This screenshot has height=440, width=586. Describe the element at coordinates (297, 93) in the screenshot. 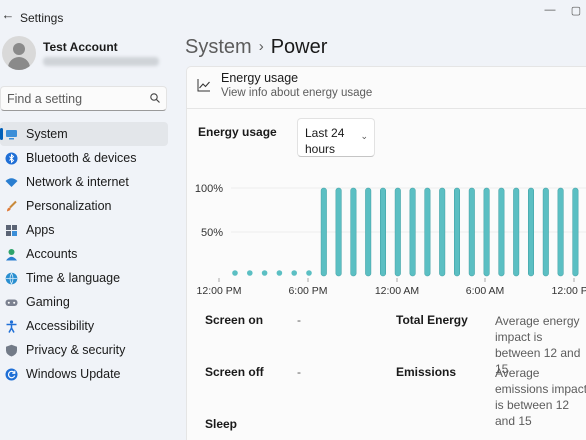

I see `card-subtitle: View info about energy usage` at that location.